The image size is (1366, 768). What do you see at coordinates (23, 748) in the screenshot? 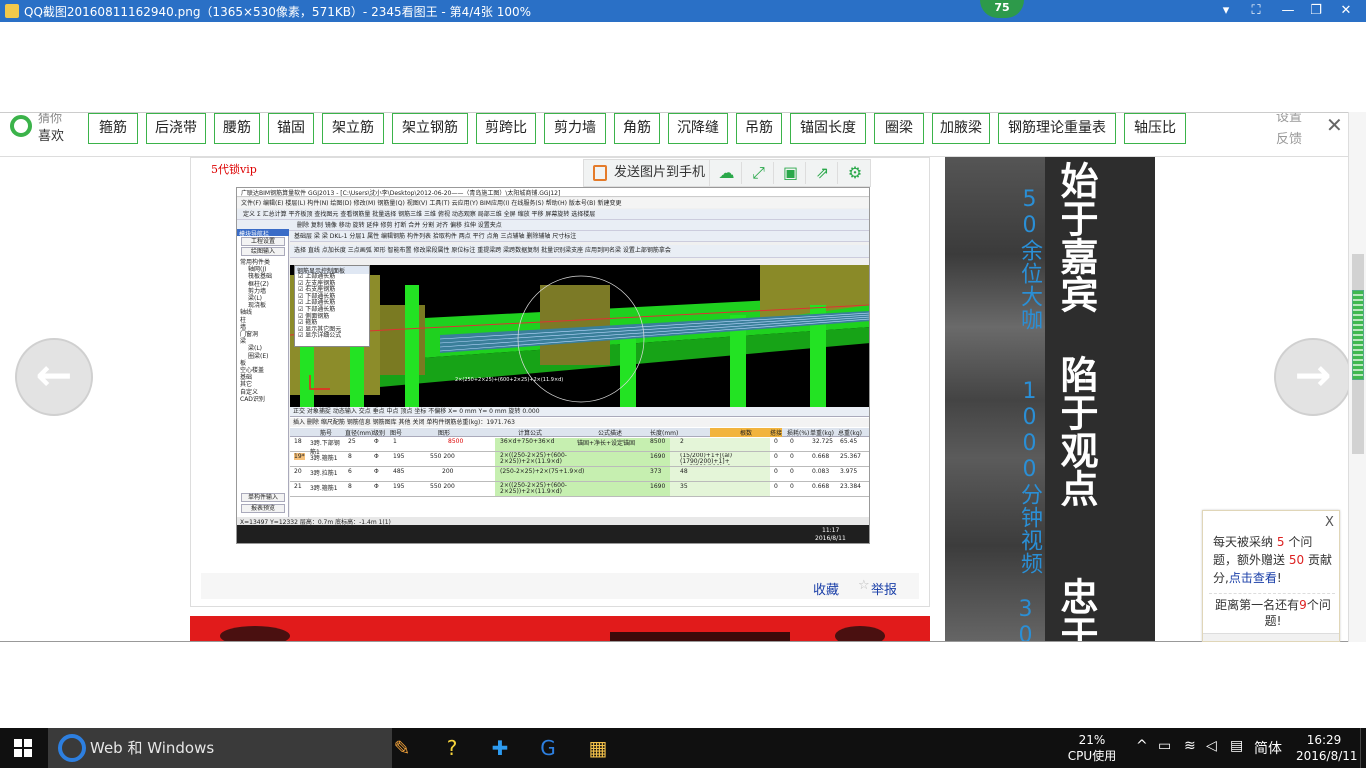
I see `windows-start-icon` at bounding box center [23, 748].